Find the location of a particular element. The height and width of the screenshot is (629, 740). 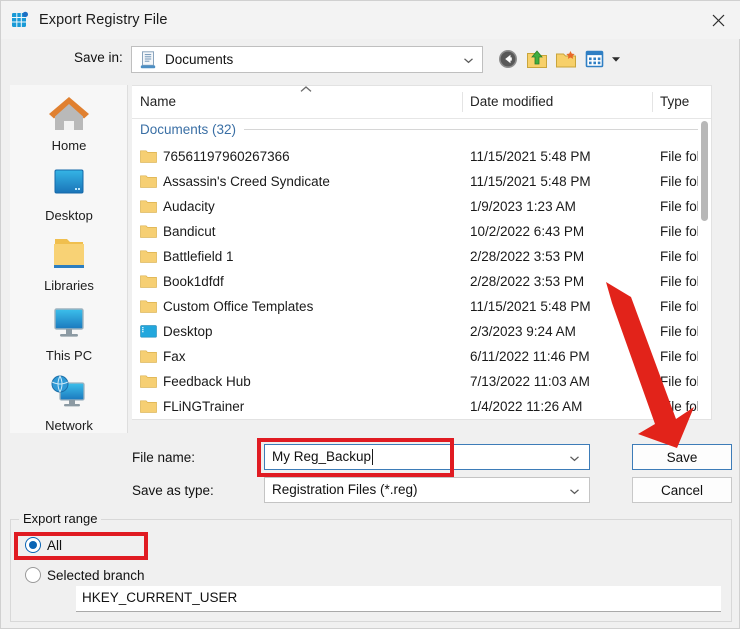

views-button is located at coordinates (595, 59).